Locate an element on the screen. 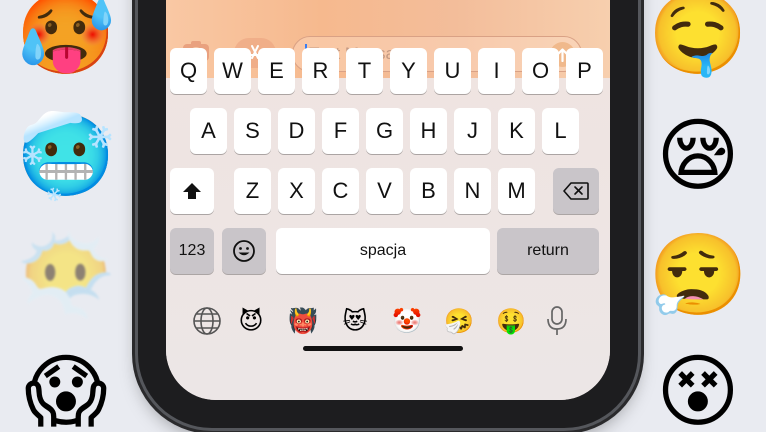  key-x: X is located at coordinates (296, 191).